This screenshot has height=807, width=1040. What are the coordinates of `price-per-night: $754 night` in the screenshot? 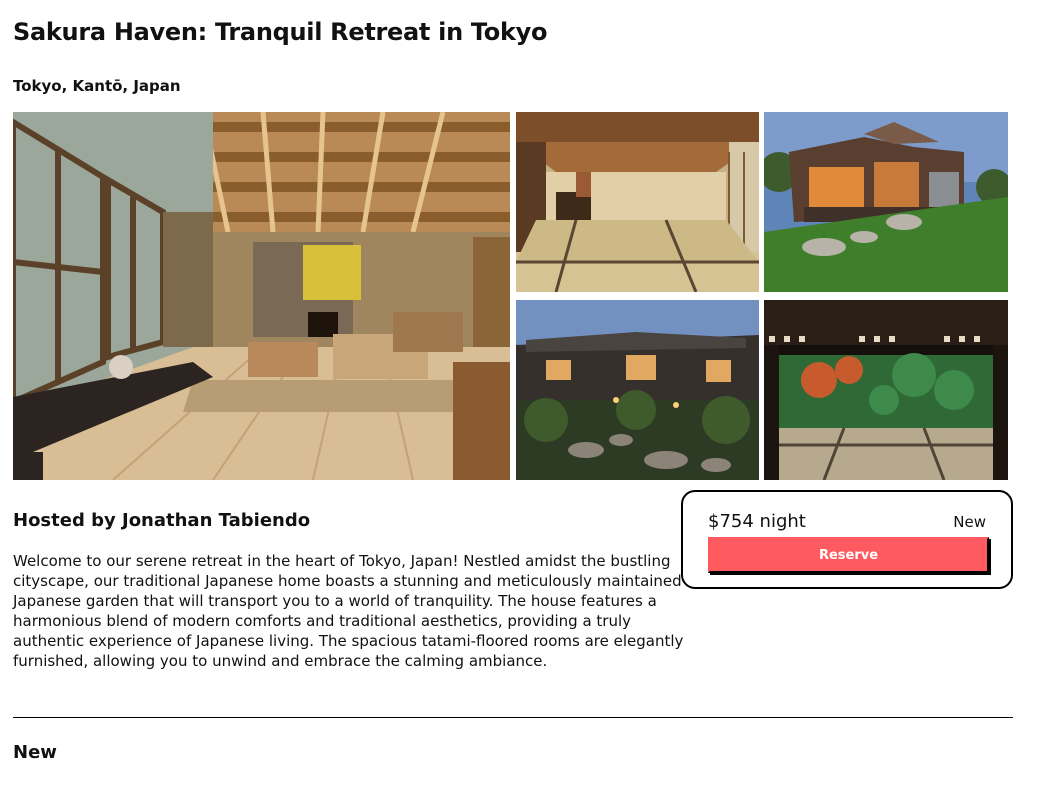 It's located at (757, 521).